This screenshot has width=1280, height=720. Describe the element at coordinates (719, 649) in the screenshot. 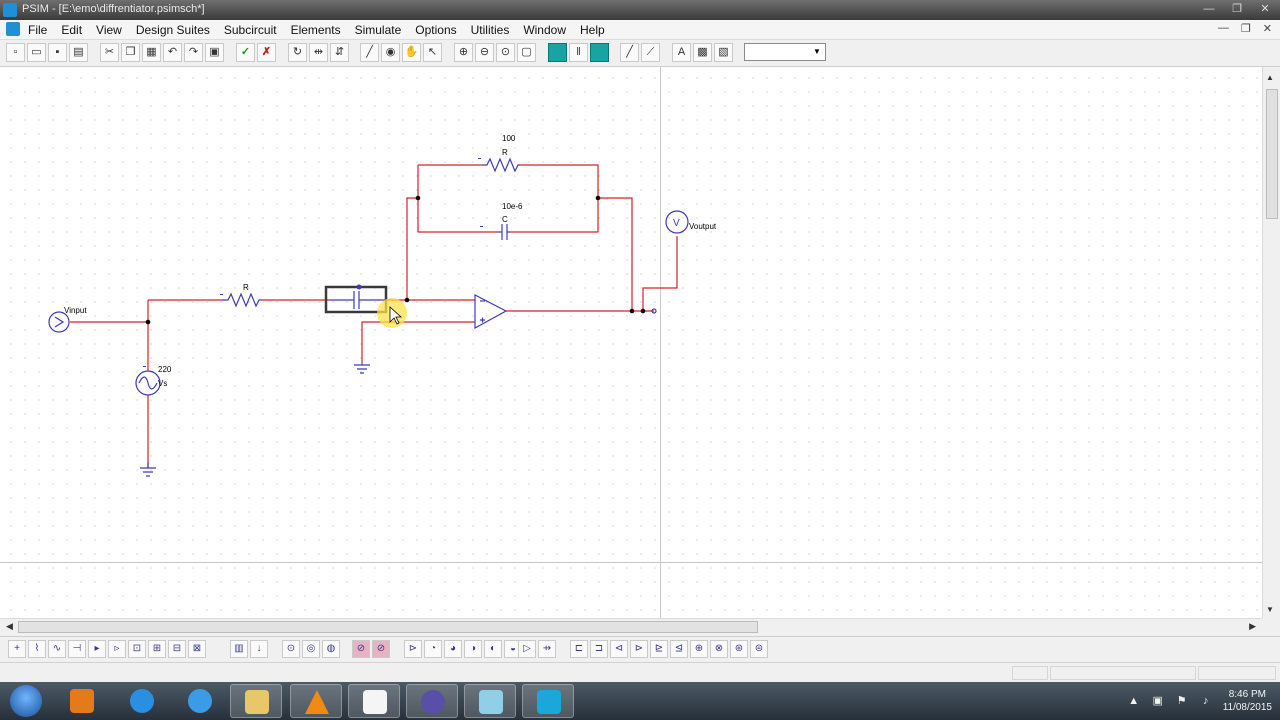

I see `zoh-element-icon: ⊗` at that location.